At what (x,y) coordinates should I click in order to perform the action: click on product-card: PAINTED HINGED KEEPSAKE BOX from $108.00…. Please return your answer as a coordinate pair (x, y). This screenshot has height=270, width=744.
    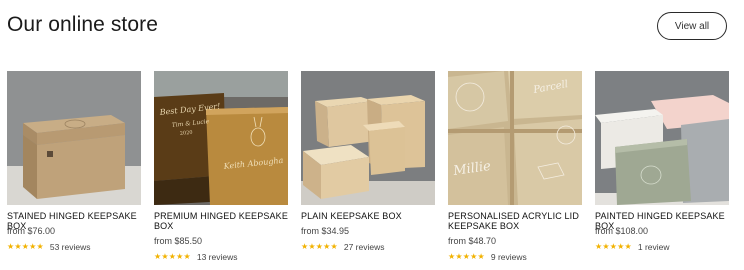
    Looking at the image, I should click on (662, 161).